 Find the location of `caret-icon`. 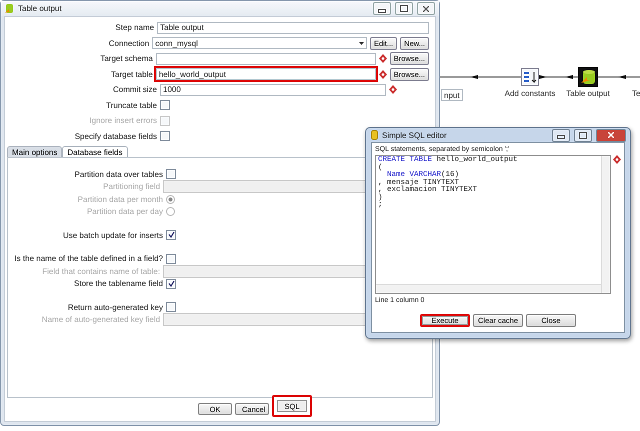

caret-icon is located at coordinates (361, 43).